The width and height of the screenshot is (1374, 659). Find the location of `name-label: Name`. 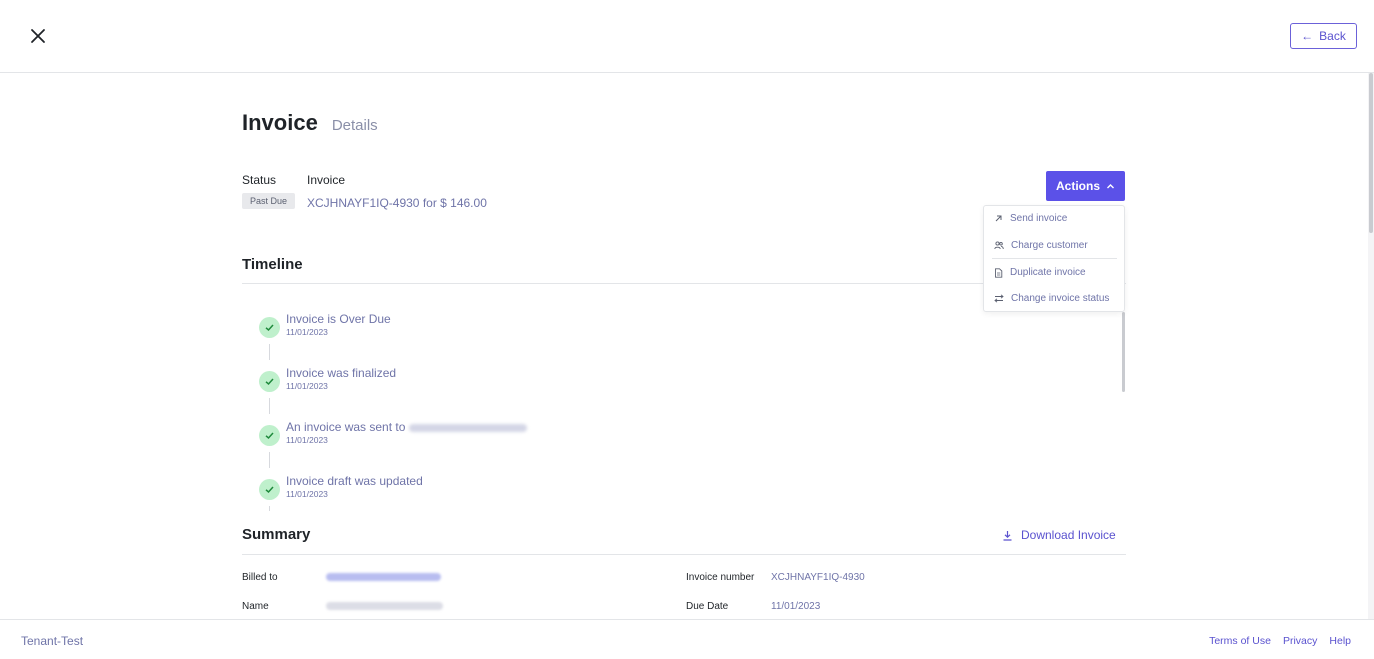

name-label: Name is located at coordinates (255, 606).